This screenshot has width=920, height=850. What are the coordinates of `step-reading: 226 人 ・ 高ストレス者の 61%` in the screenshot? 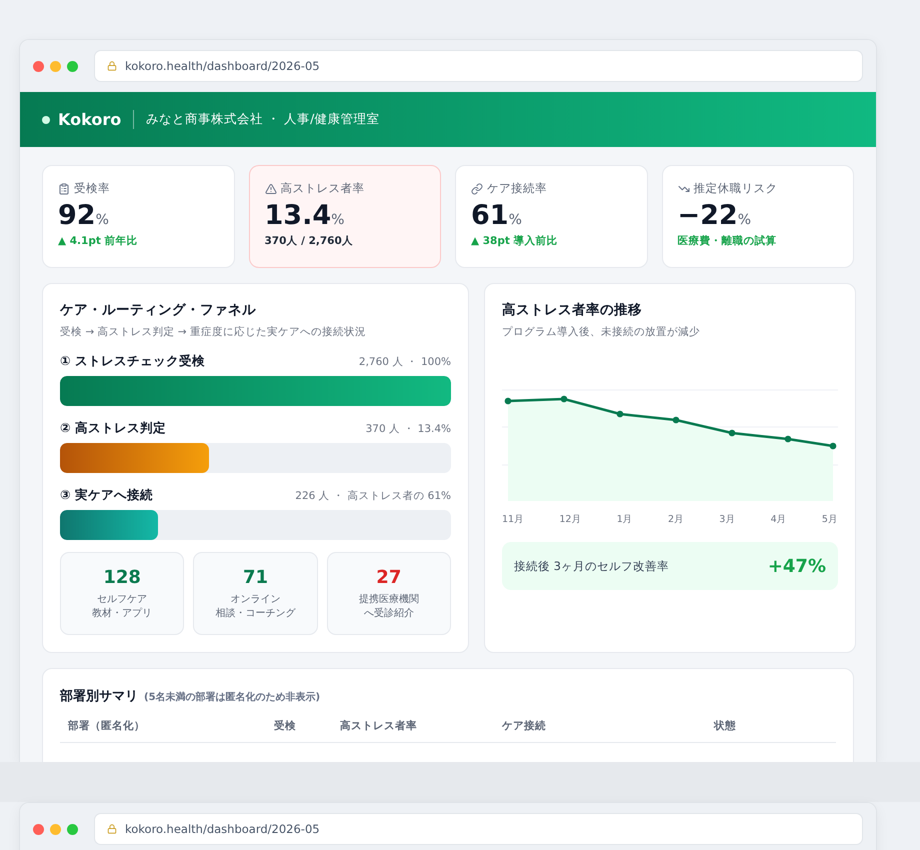 It's located at (373, 495).